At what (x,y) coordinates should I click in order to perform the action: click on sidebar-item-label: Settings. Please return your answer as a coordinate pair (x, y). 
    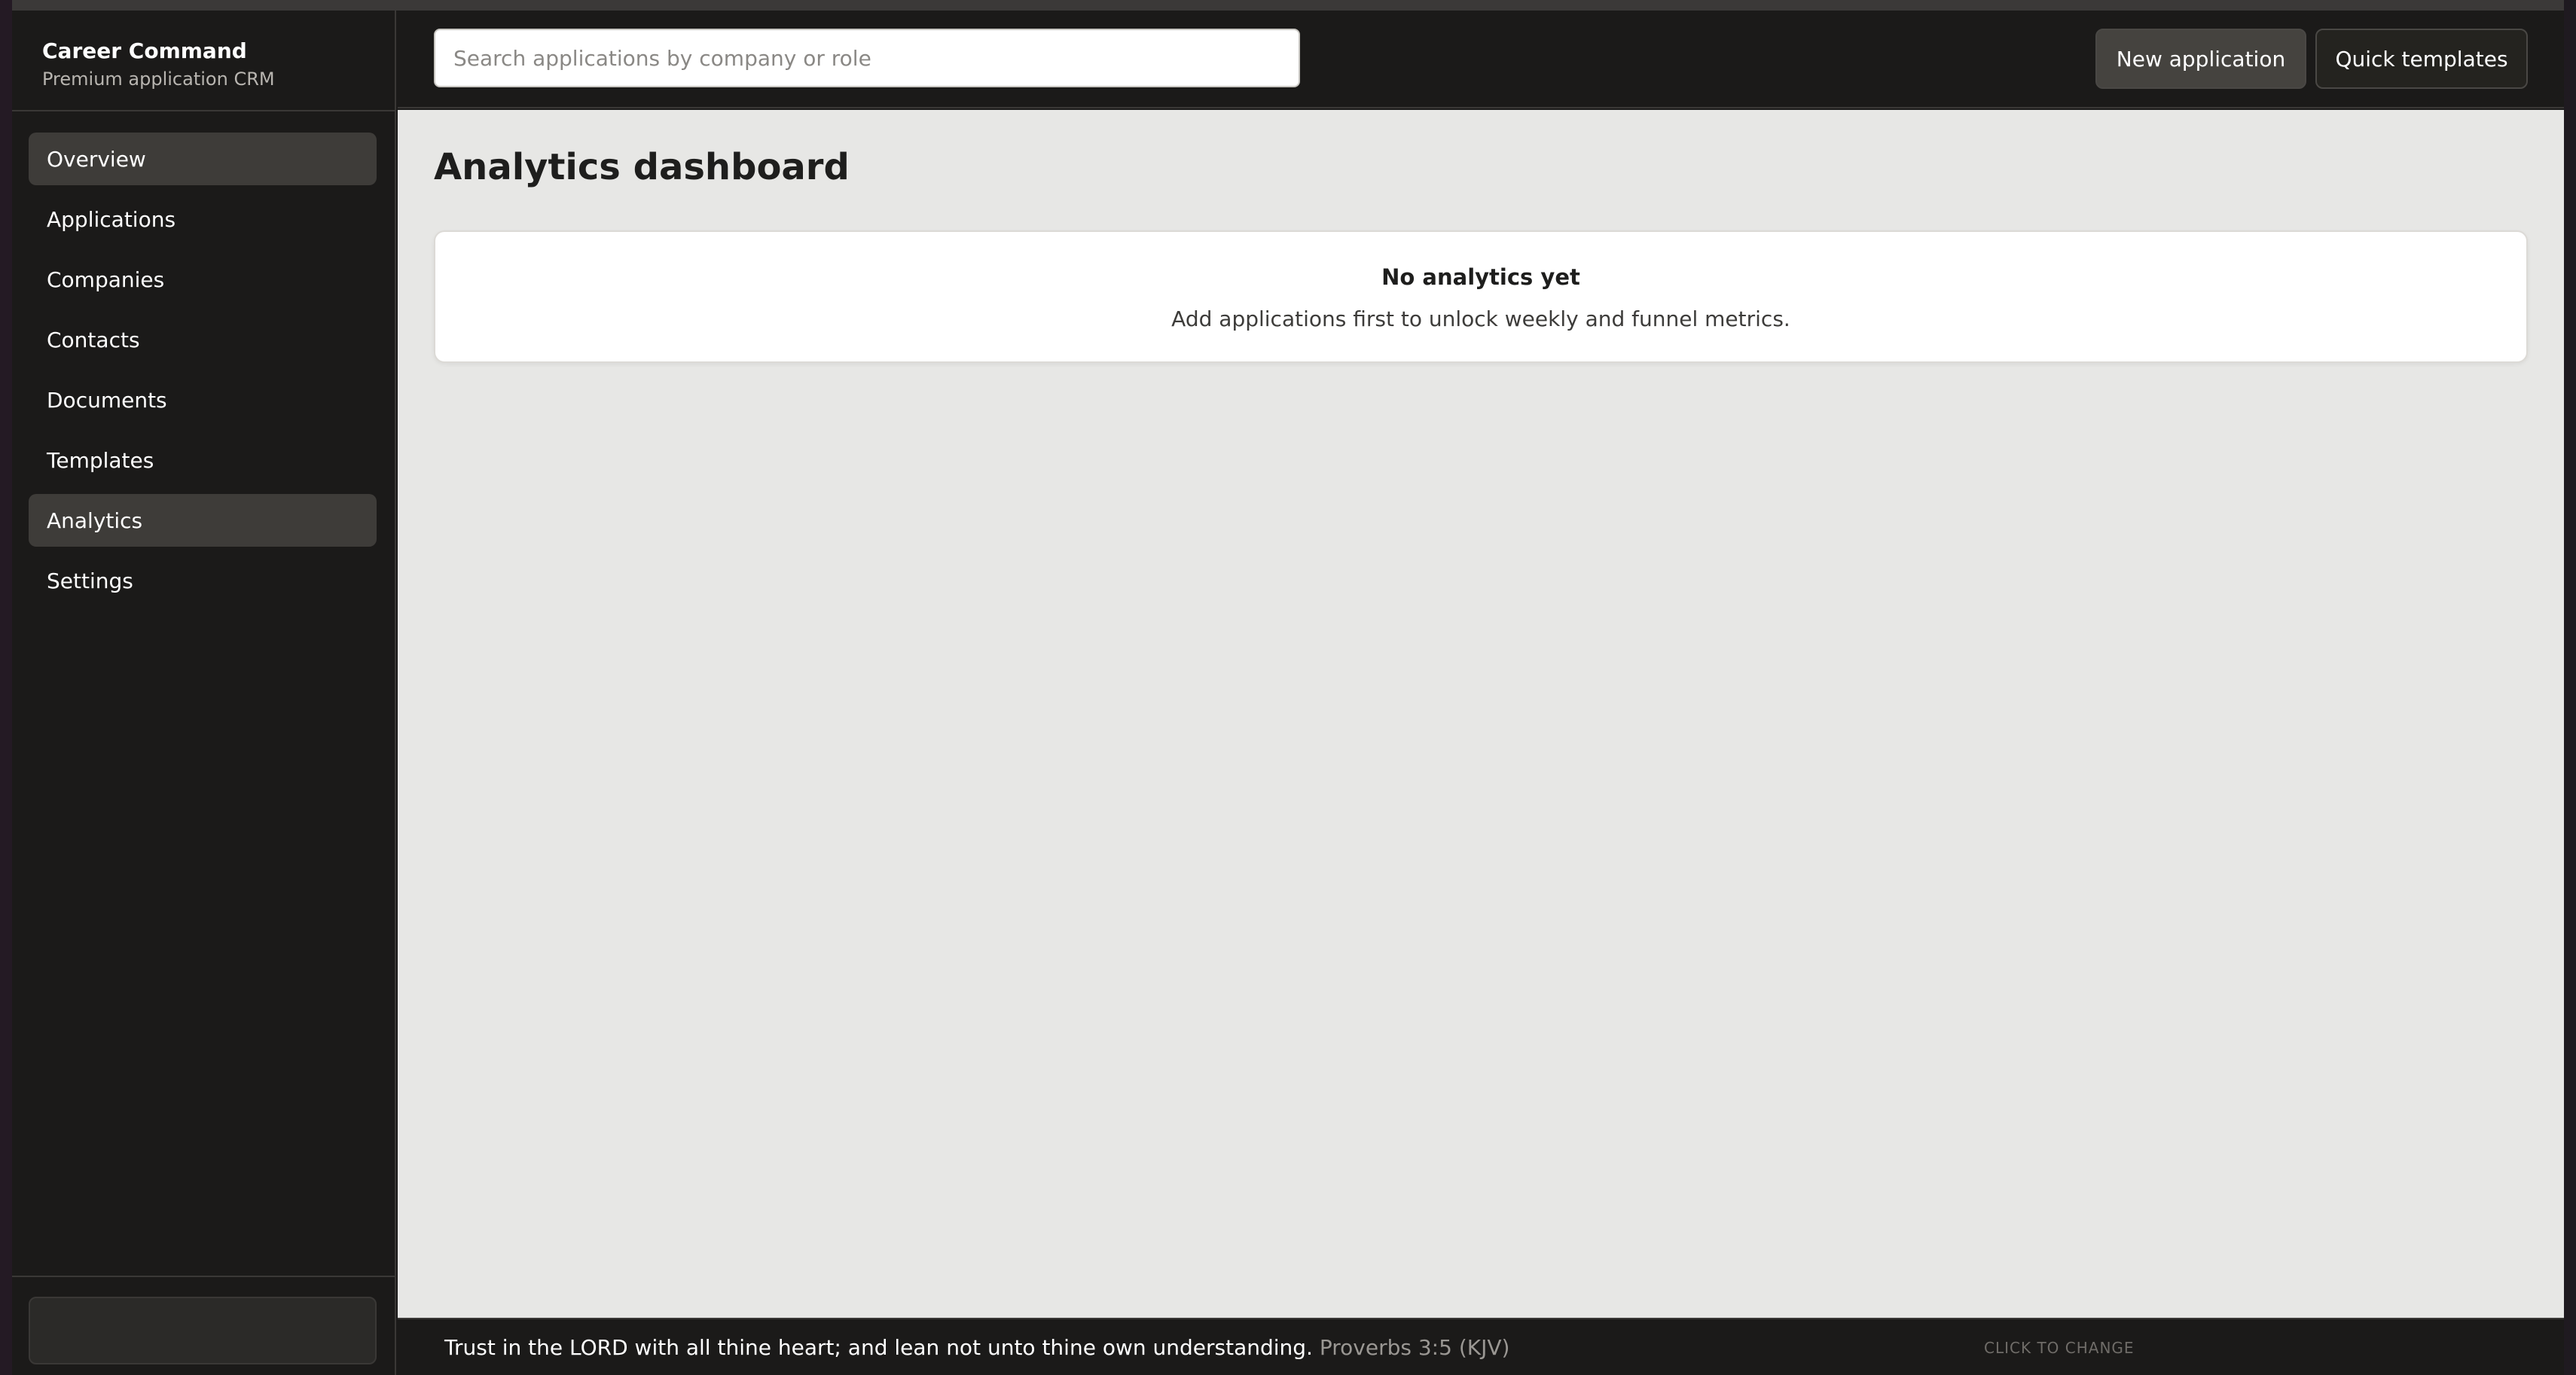
    Looking at the image, I should click on (90, 580).